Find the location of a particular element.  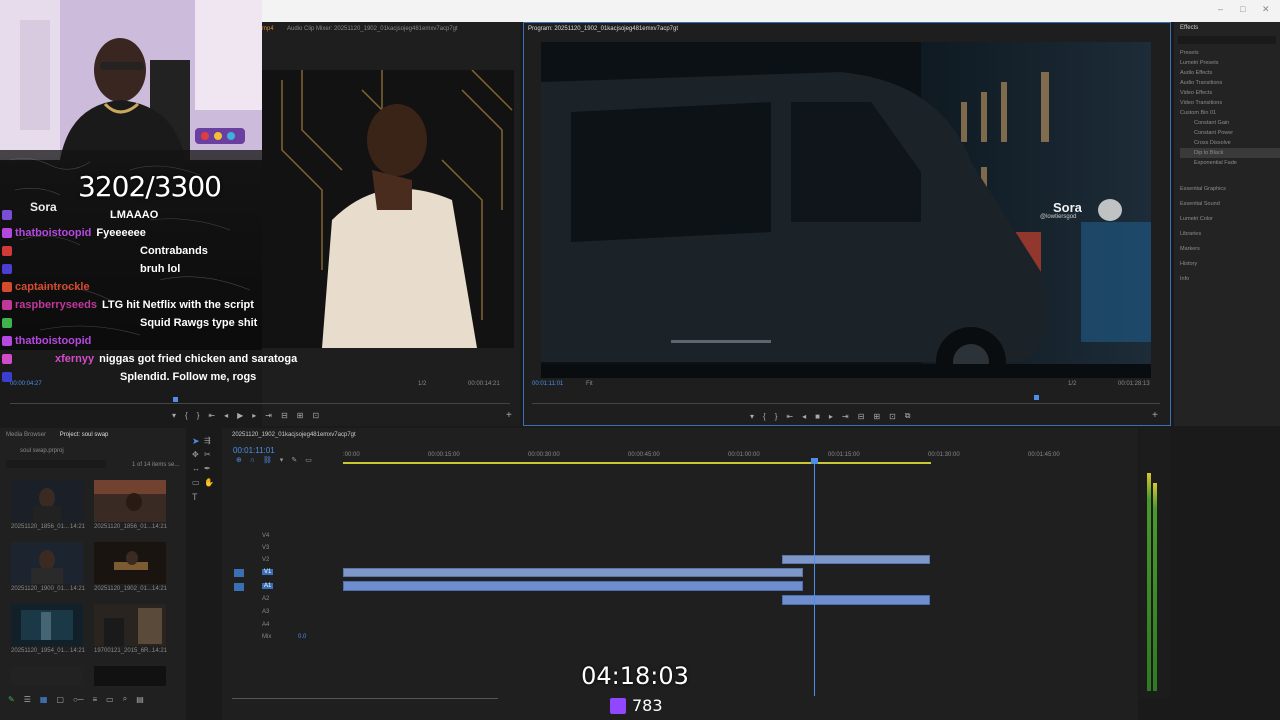

extract-icon: ⊞ is located at coordinates (876, 416).